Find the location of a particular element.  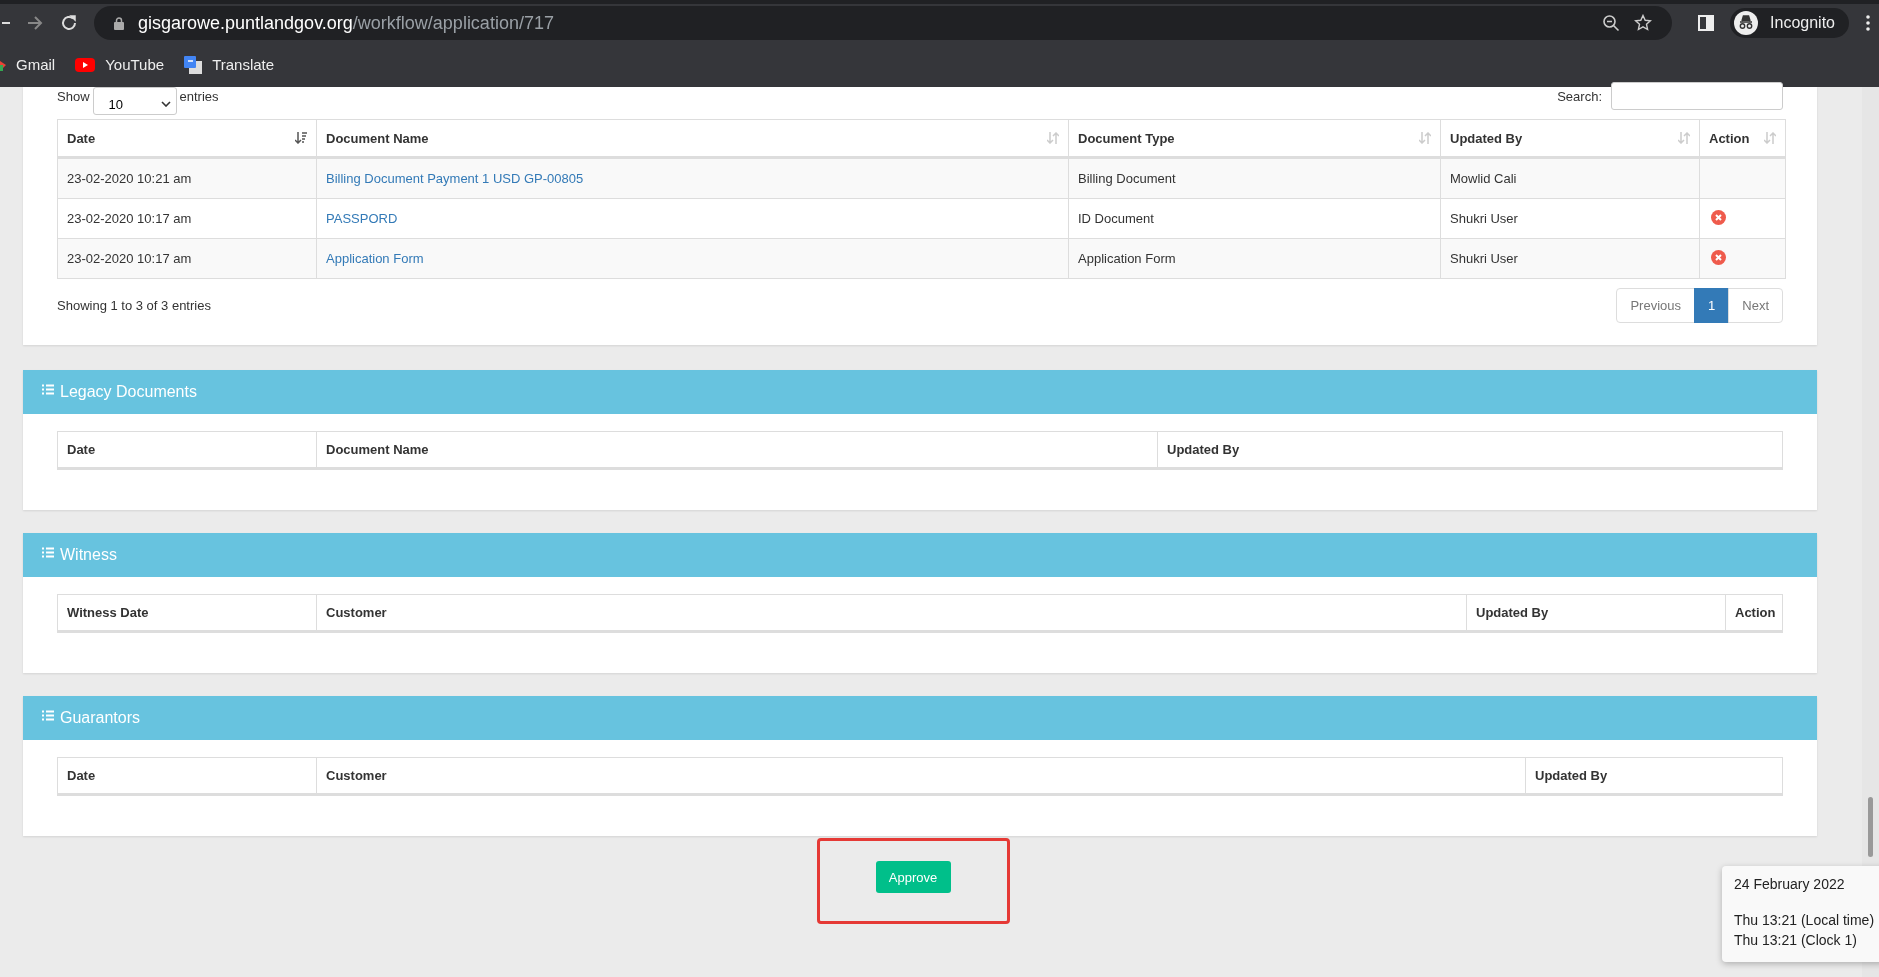

tooltip-time: Thu 13:21 (Local time) is located at coordinates (1805, 920).